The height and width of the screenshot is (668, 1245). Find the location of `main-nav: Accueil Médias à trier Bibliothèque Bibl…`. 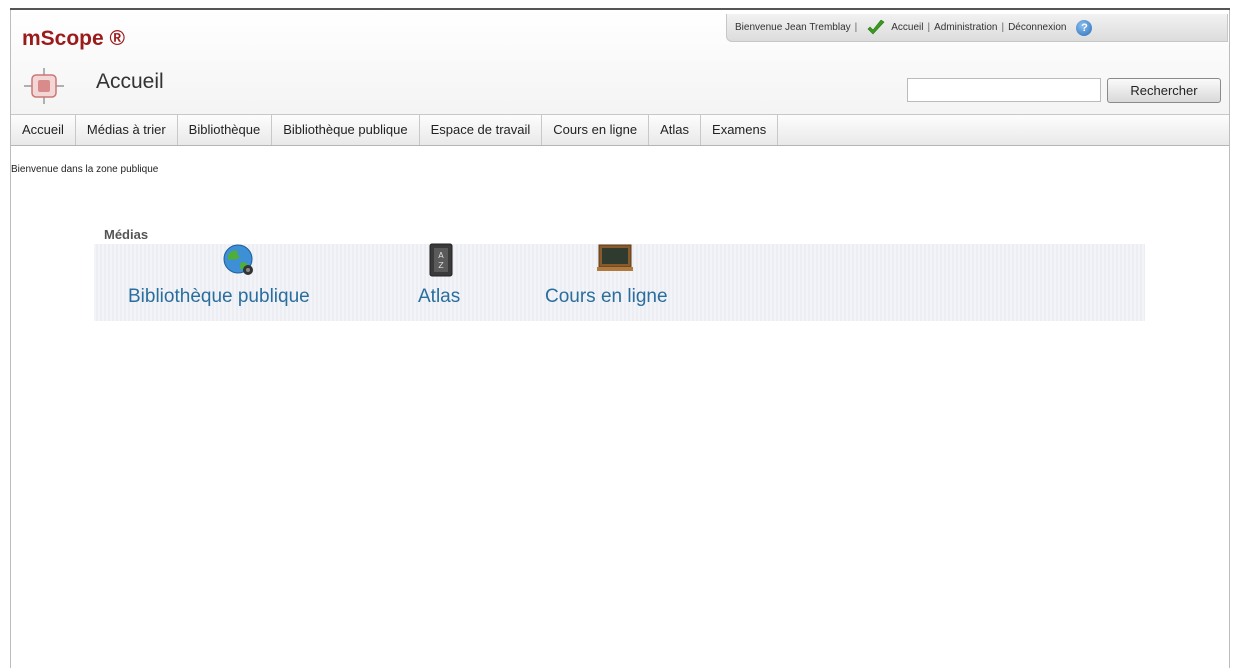

main-nav: Accueil Médias à trier Bibliothèque Bibl… is located at coordinates (620, 130).